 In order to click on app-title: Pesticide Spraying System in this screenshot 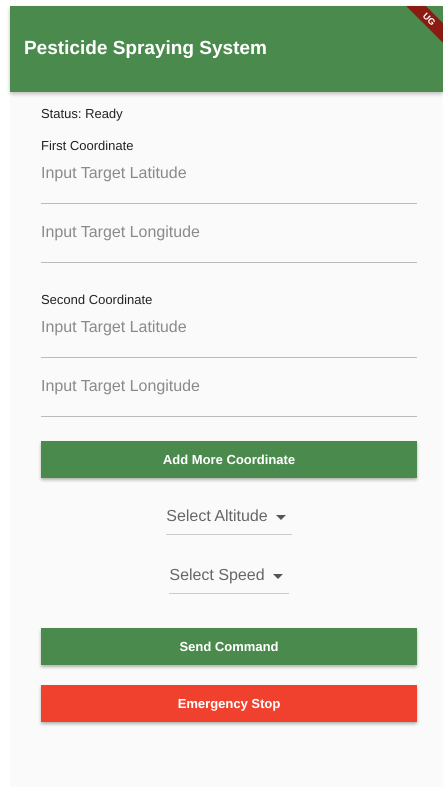, I will do `click(145, 49)`.